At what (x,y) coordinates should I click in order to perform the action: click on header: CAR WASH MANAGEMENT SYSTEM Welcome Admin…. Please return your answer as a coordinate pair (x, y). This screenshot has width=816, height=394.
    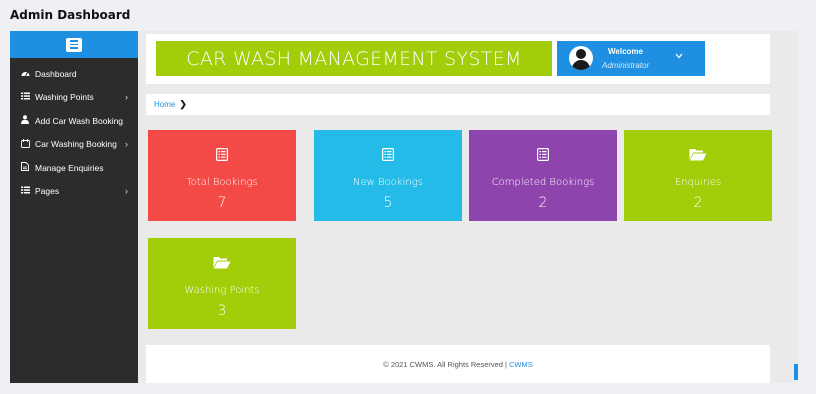
    Looking at the image, I should click on (458, 59).